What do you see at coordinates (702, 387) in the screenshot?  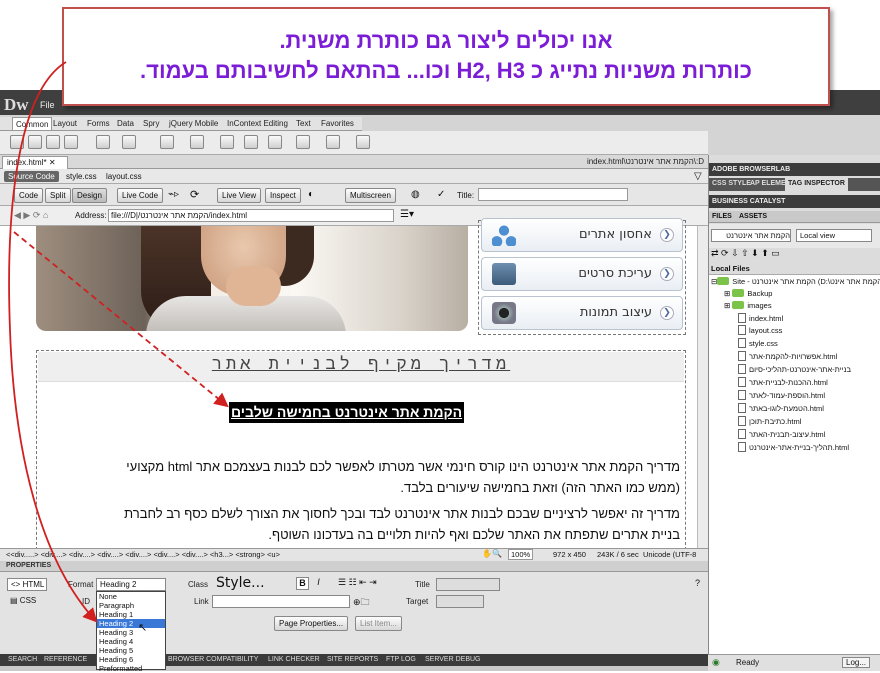 I see `canvas-scrollbar` at bounding box center [702, 387].